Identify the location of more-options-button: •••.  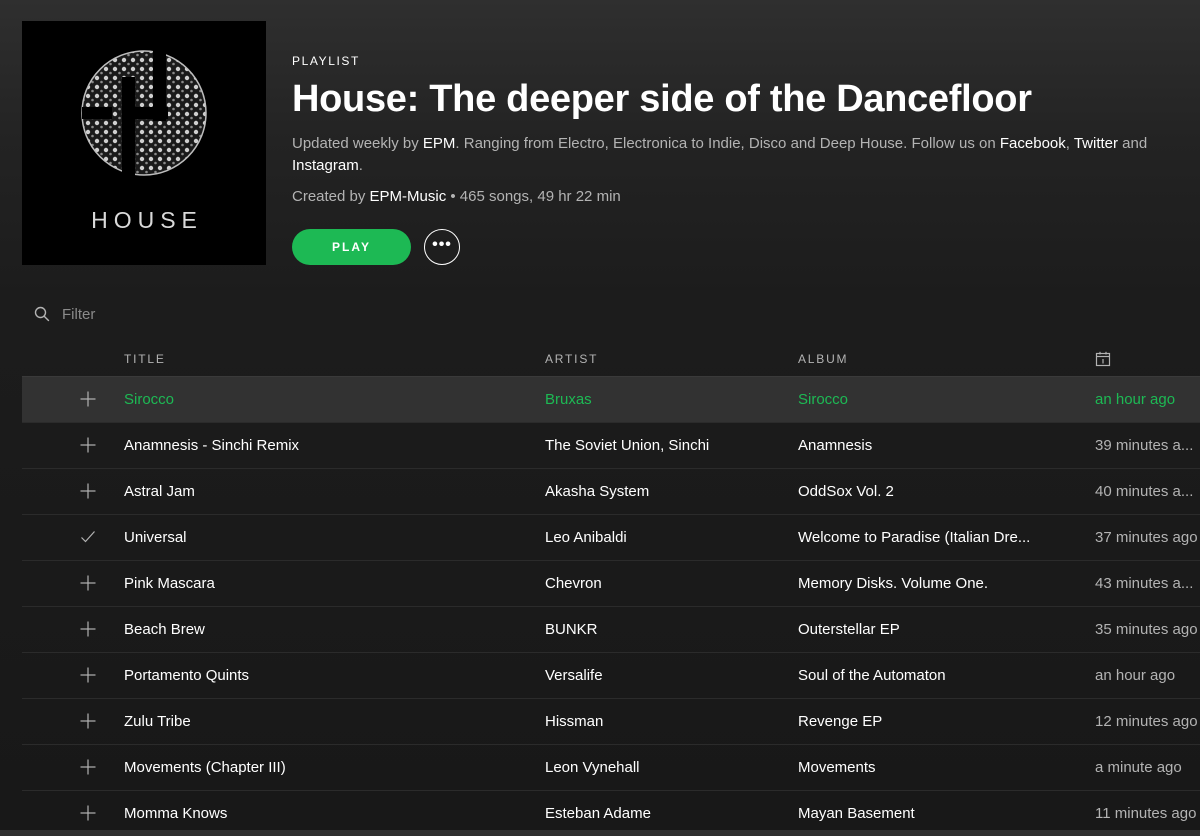
(442, 247).